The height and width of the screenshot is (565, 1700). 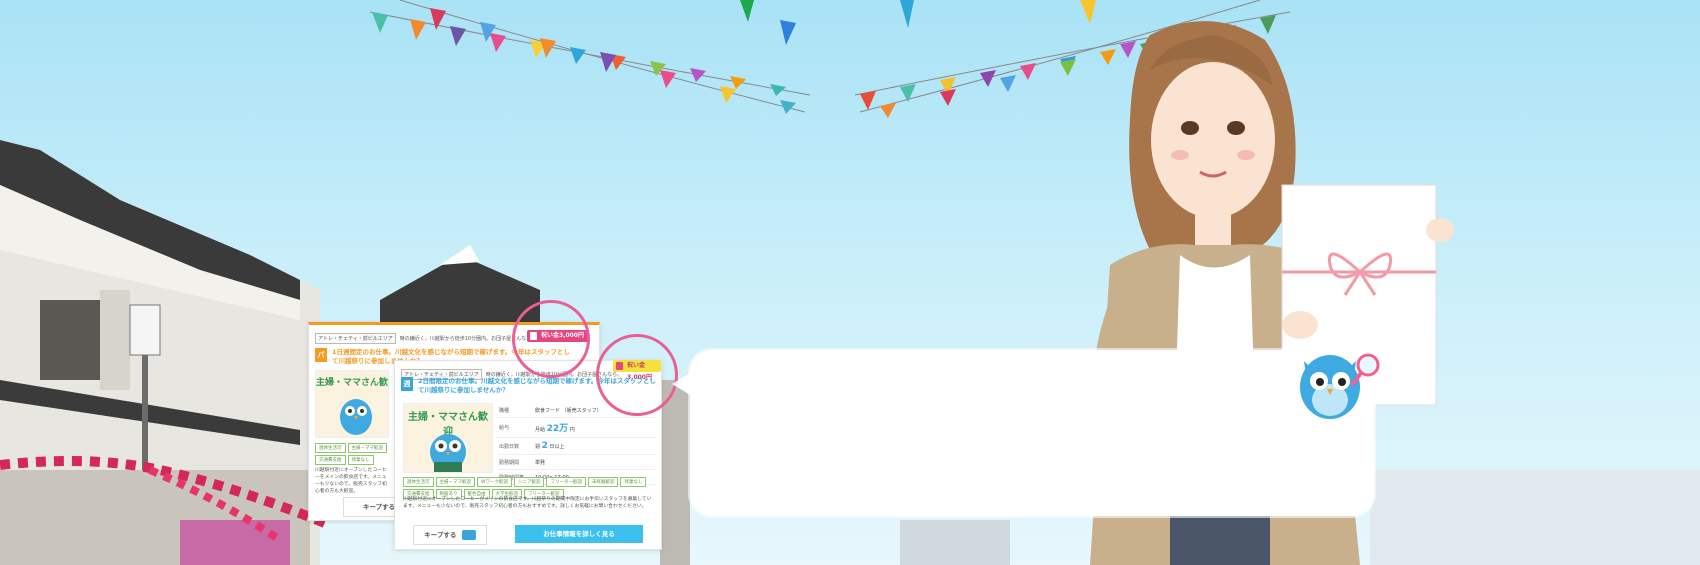 I want to click on feature-chip: 交通費支給, so click(x=330, y=460).